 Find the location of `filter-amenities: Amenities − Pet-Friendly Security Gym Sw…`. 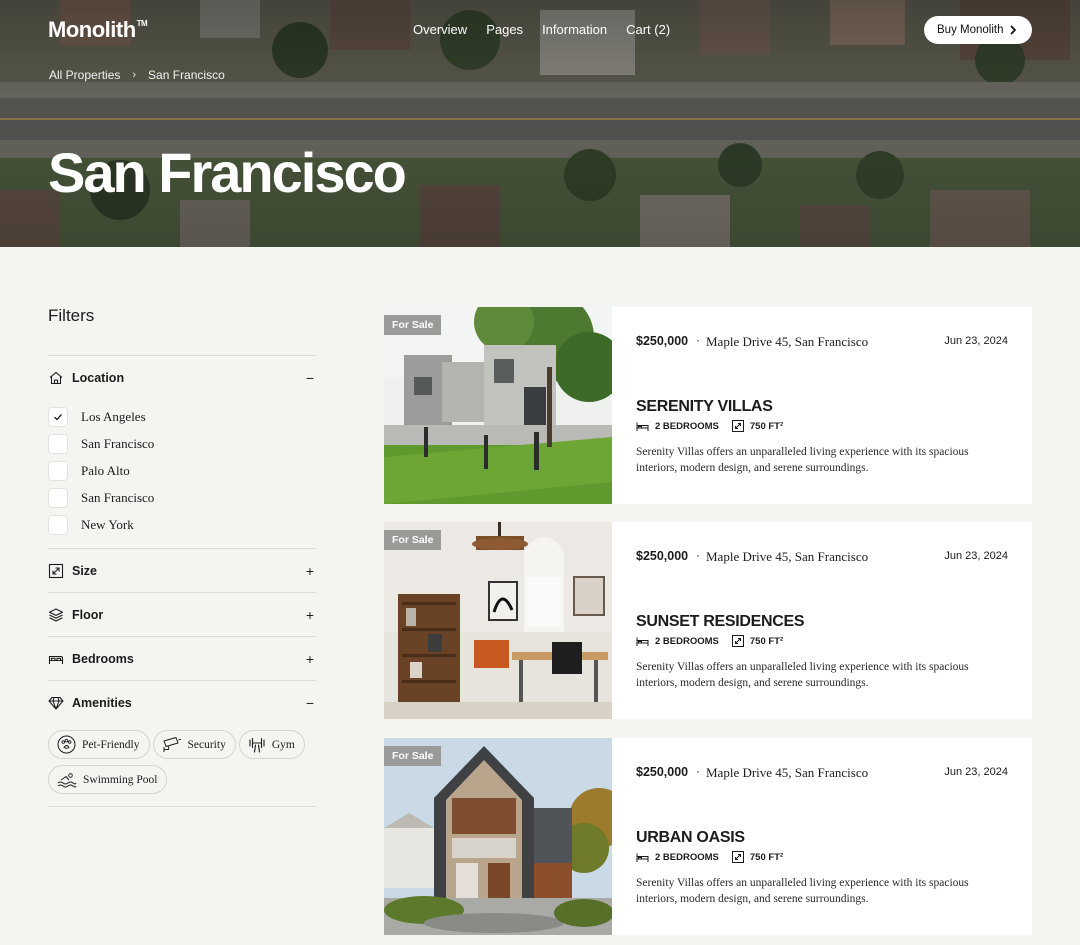

filter-amenities: Amenities − Pet-Friendly Security Gym Sw… is located at coordinates (182, 743).